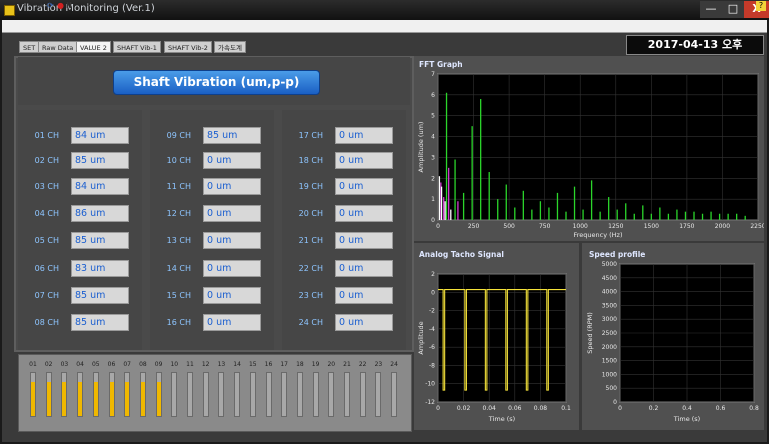 The image size is (769, 444). What do you see at coordinates (50, 6) in the screenshot?
I see `run-continuous-icon: ⟳` at bounding box center [50, 6].